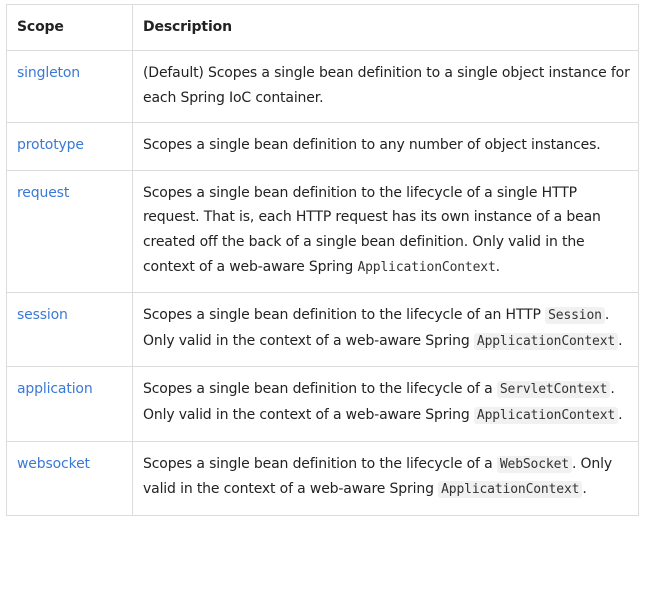  What do you see at coordinates (69, 86) in the screenshot?
I see `scope-cell: singleton` at bounding box center [69, 86].